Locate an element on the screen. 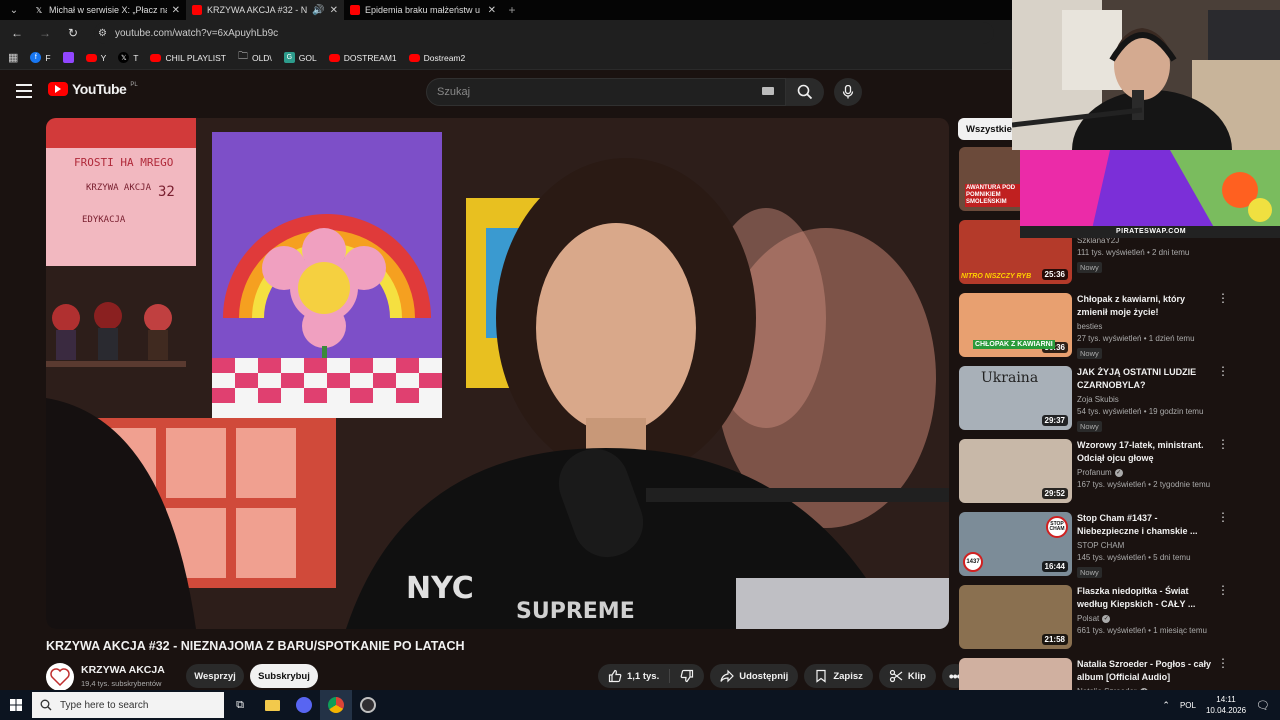 The image size is (1280, 720). address-bar: ← → ↻ ⚙ youtube.com/watch?v=6xApuyhLb9c is located at coordinates (506, 33).